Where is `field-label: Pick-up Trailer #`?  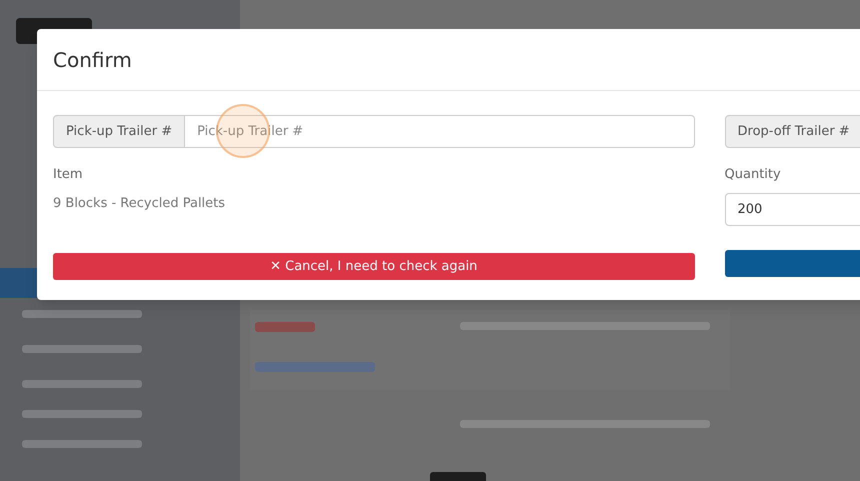 field-label: Pick-up Trailer # is located at coordinates (119, 131).